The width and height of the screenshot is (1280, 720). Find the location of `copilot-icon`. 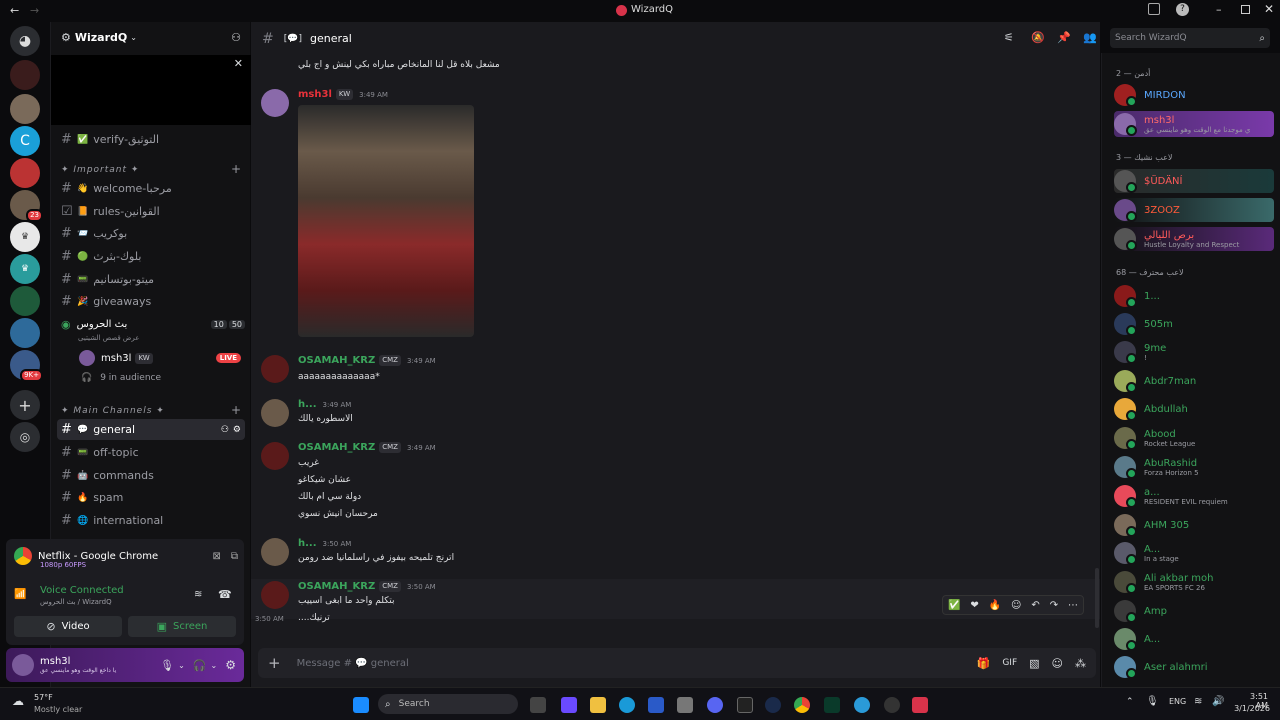

copilot-icon is located at coordinates (569, 705).